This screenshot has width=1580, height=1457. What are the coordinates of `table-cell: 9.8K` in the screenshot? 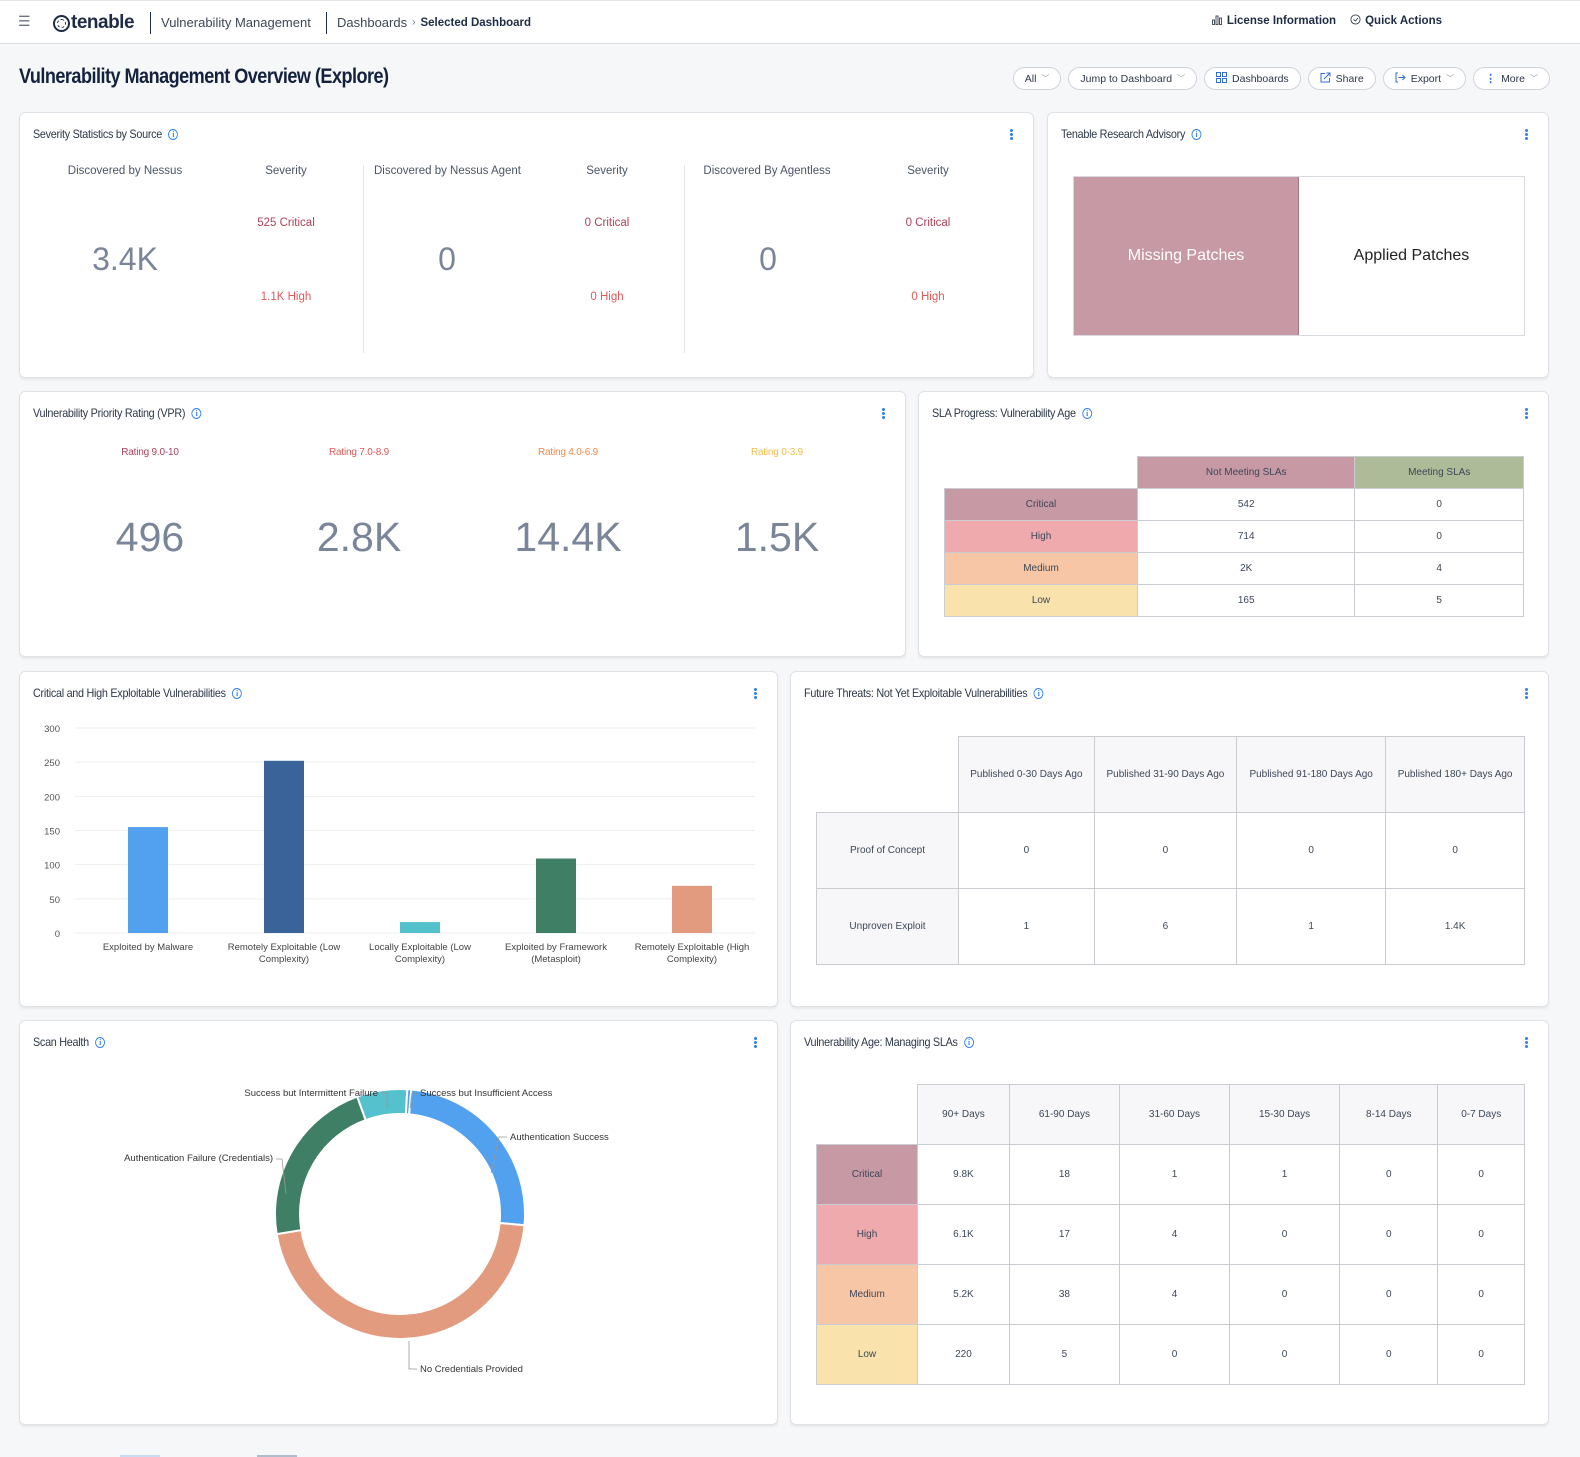 It's located at (963, 1174).